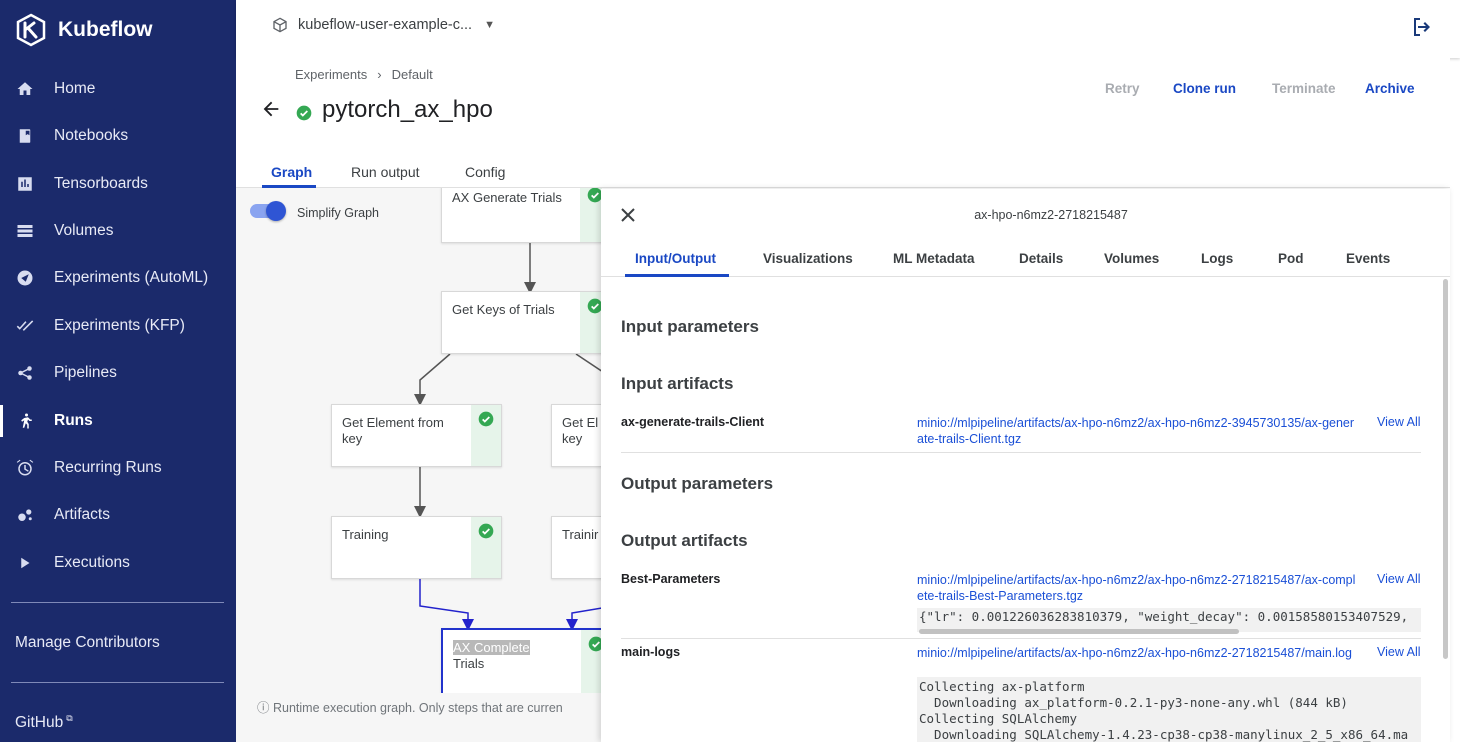 This screenshot has height=742, width=1460. Describe the element at coordinates (39, 723) in the screenshot. I see `github-label: GitHub` at that location.